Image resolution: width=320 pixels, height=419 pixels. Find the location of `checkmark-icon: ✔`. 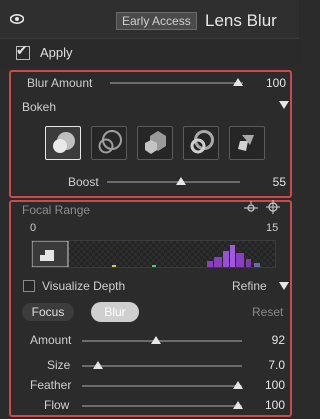

checkmark-icon: ✔ is located at coordinates (22, 50).